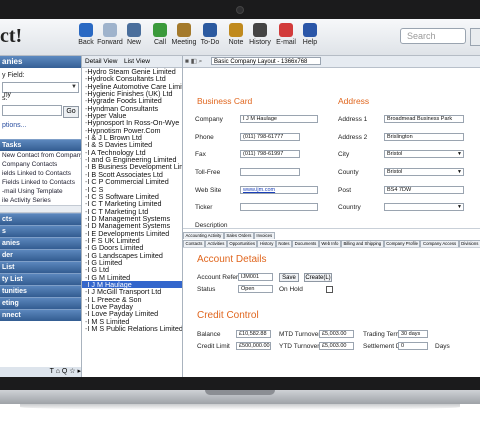 This screenshot has height=428, width=480. I want to click on settlement-due-field: 0, so click(413, 346).